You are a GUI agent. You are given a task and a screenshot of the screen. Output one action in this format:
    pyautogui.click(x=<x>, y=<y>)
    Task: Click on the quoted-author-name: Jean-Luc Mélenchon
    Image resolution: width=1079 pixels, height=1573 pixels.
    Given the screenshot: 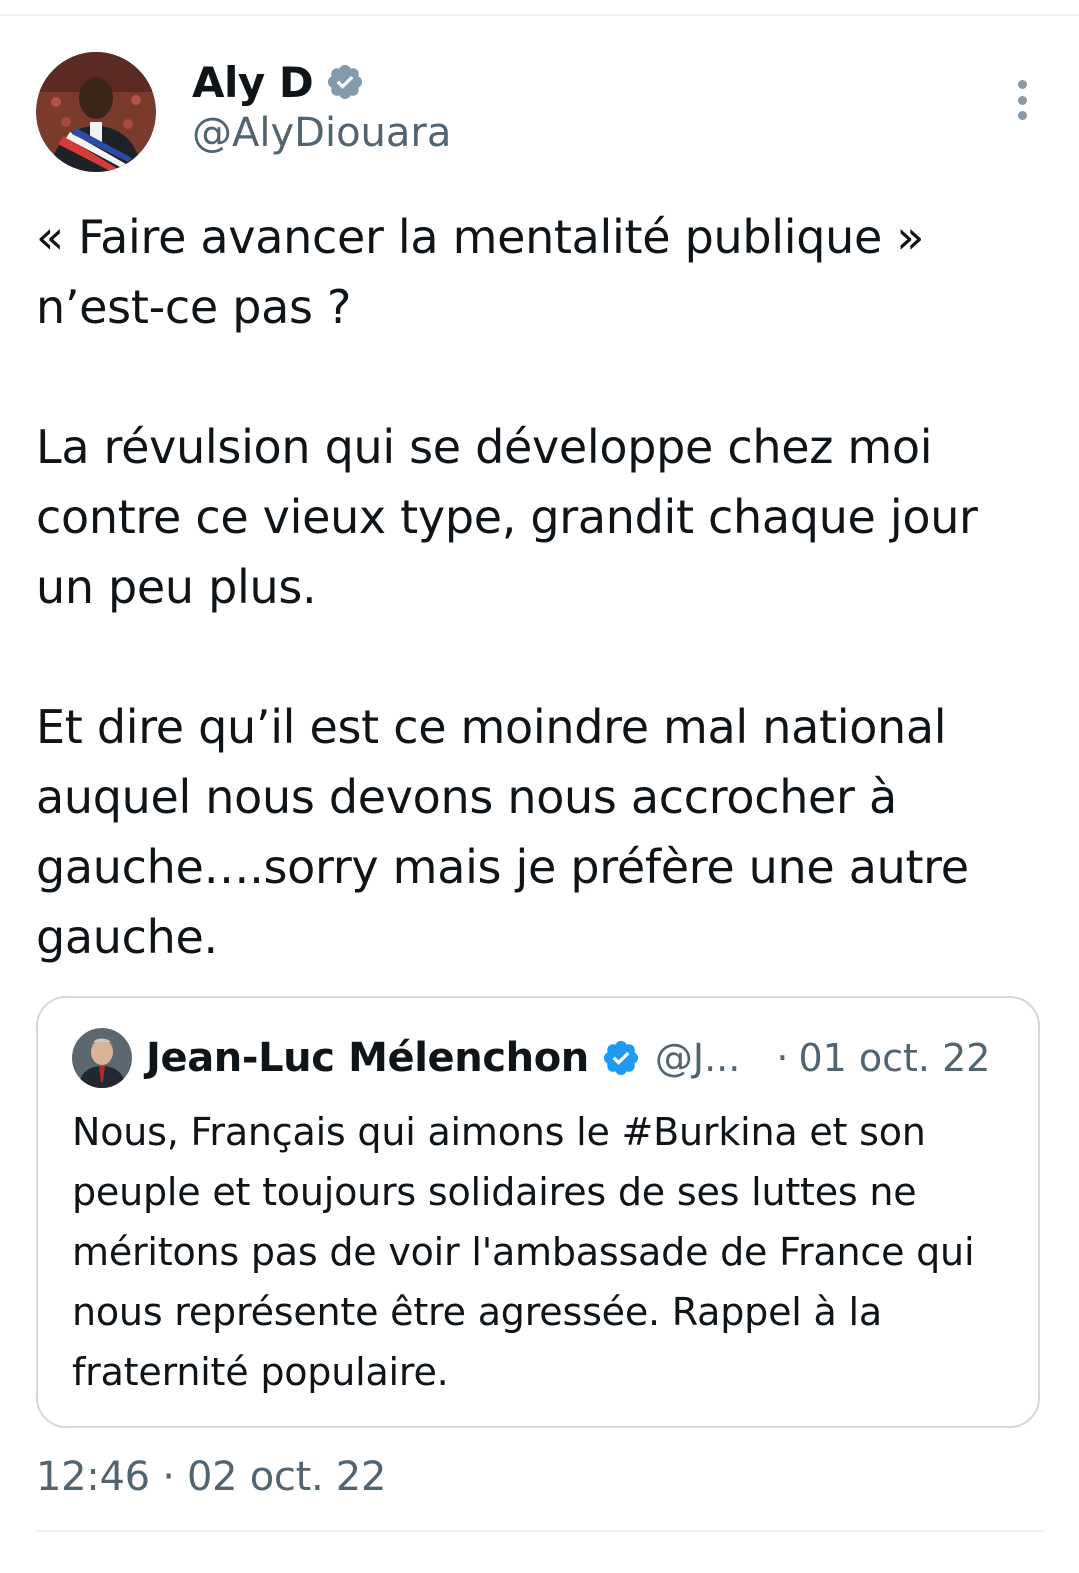 What is the action you would take?
    pyautogui.click(x=367, y=1058)
    